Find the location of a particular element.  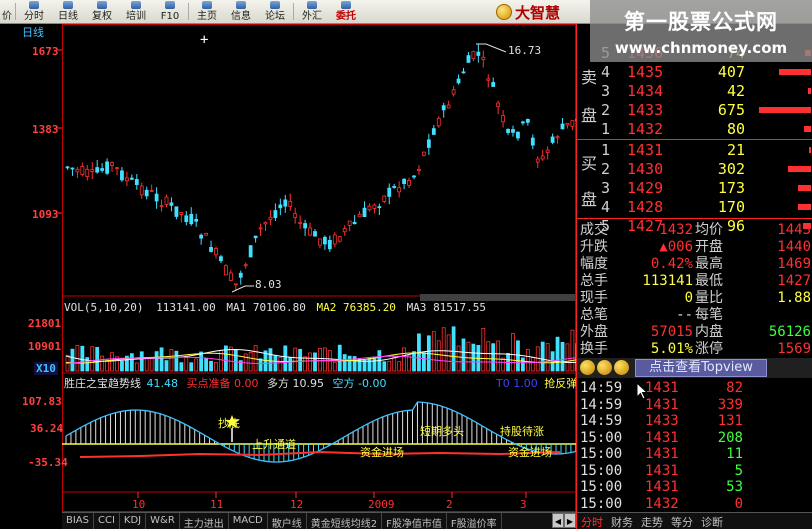

toolbar-button: F10 is located at coordinates (170, 12).